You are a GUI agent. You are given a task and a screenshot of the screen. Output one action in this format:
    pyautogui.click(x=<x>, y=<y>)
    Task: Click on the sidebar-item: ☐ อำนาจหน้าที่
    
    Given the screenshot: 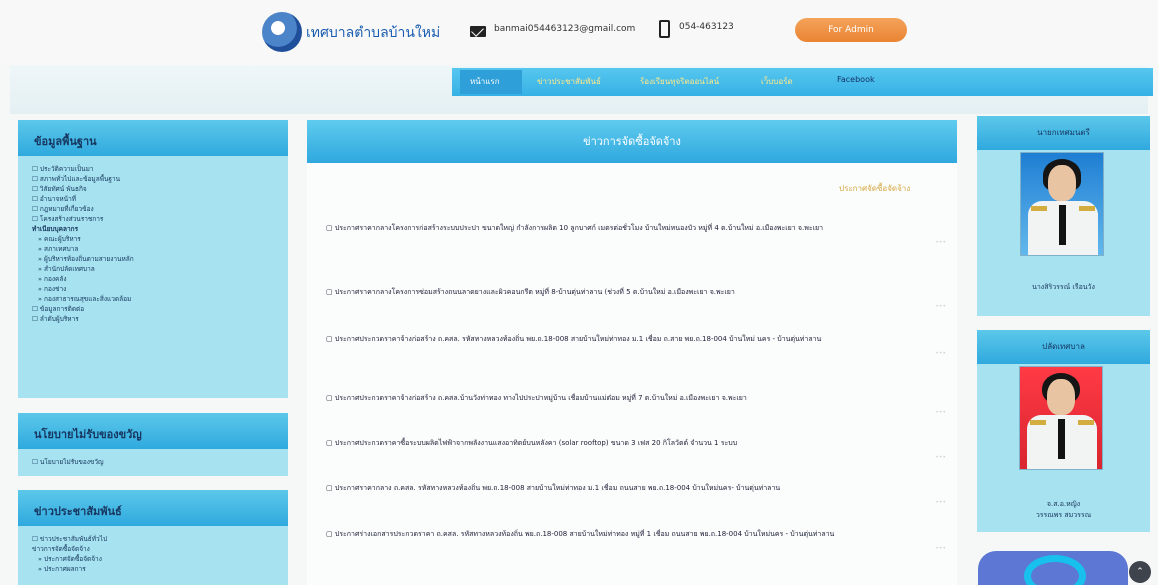 What is the action you would take?
    pyautogui.click(x=160, y=199)
    